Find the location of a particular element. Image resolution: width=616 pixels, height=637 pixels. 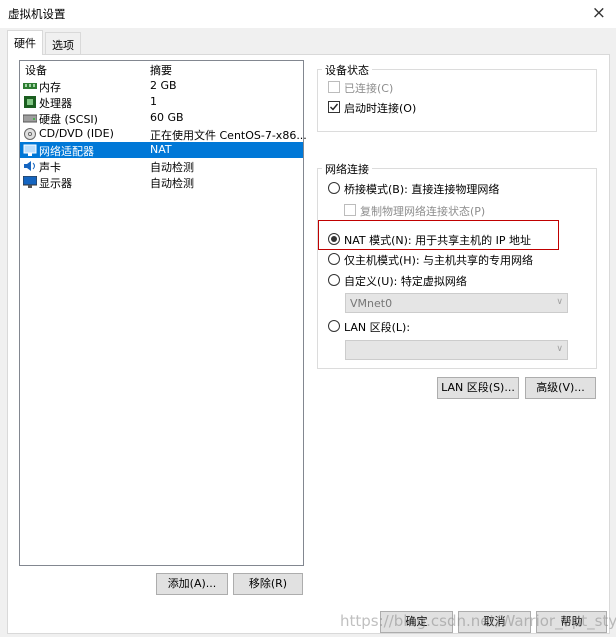

tab-hardware: 硬件 is located at coordinates (25, 42).